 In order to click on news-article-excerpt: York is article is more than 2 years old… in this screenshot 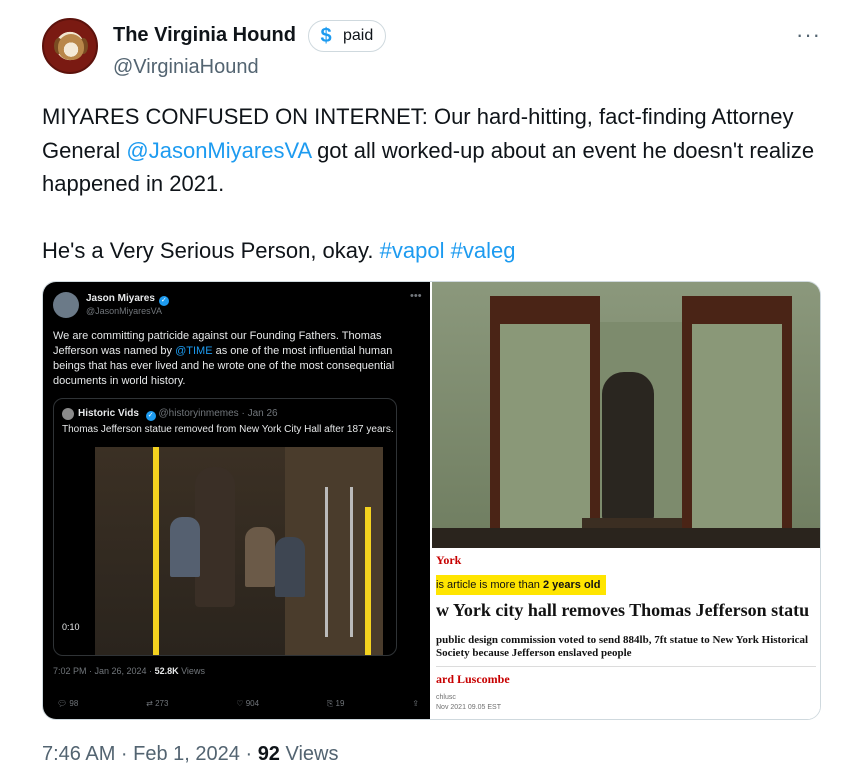, I will do `click(626, 633)`.